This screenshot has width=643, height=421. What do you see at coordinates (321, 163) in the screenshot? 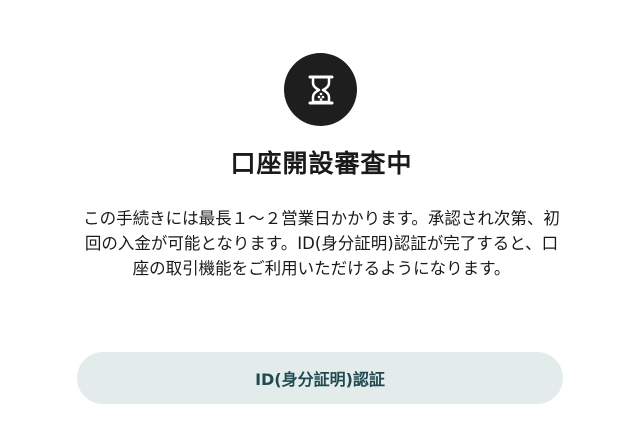
I see `page-title: 口座開設審査中` at bounding box center [321, 163].